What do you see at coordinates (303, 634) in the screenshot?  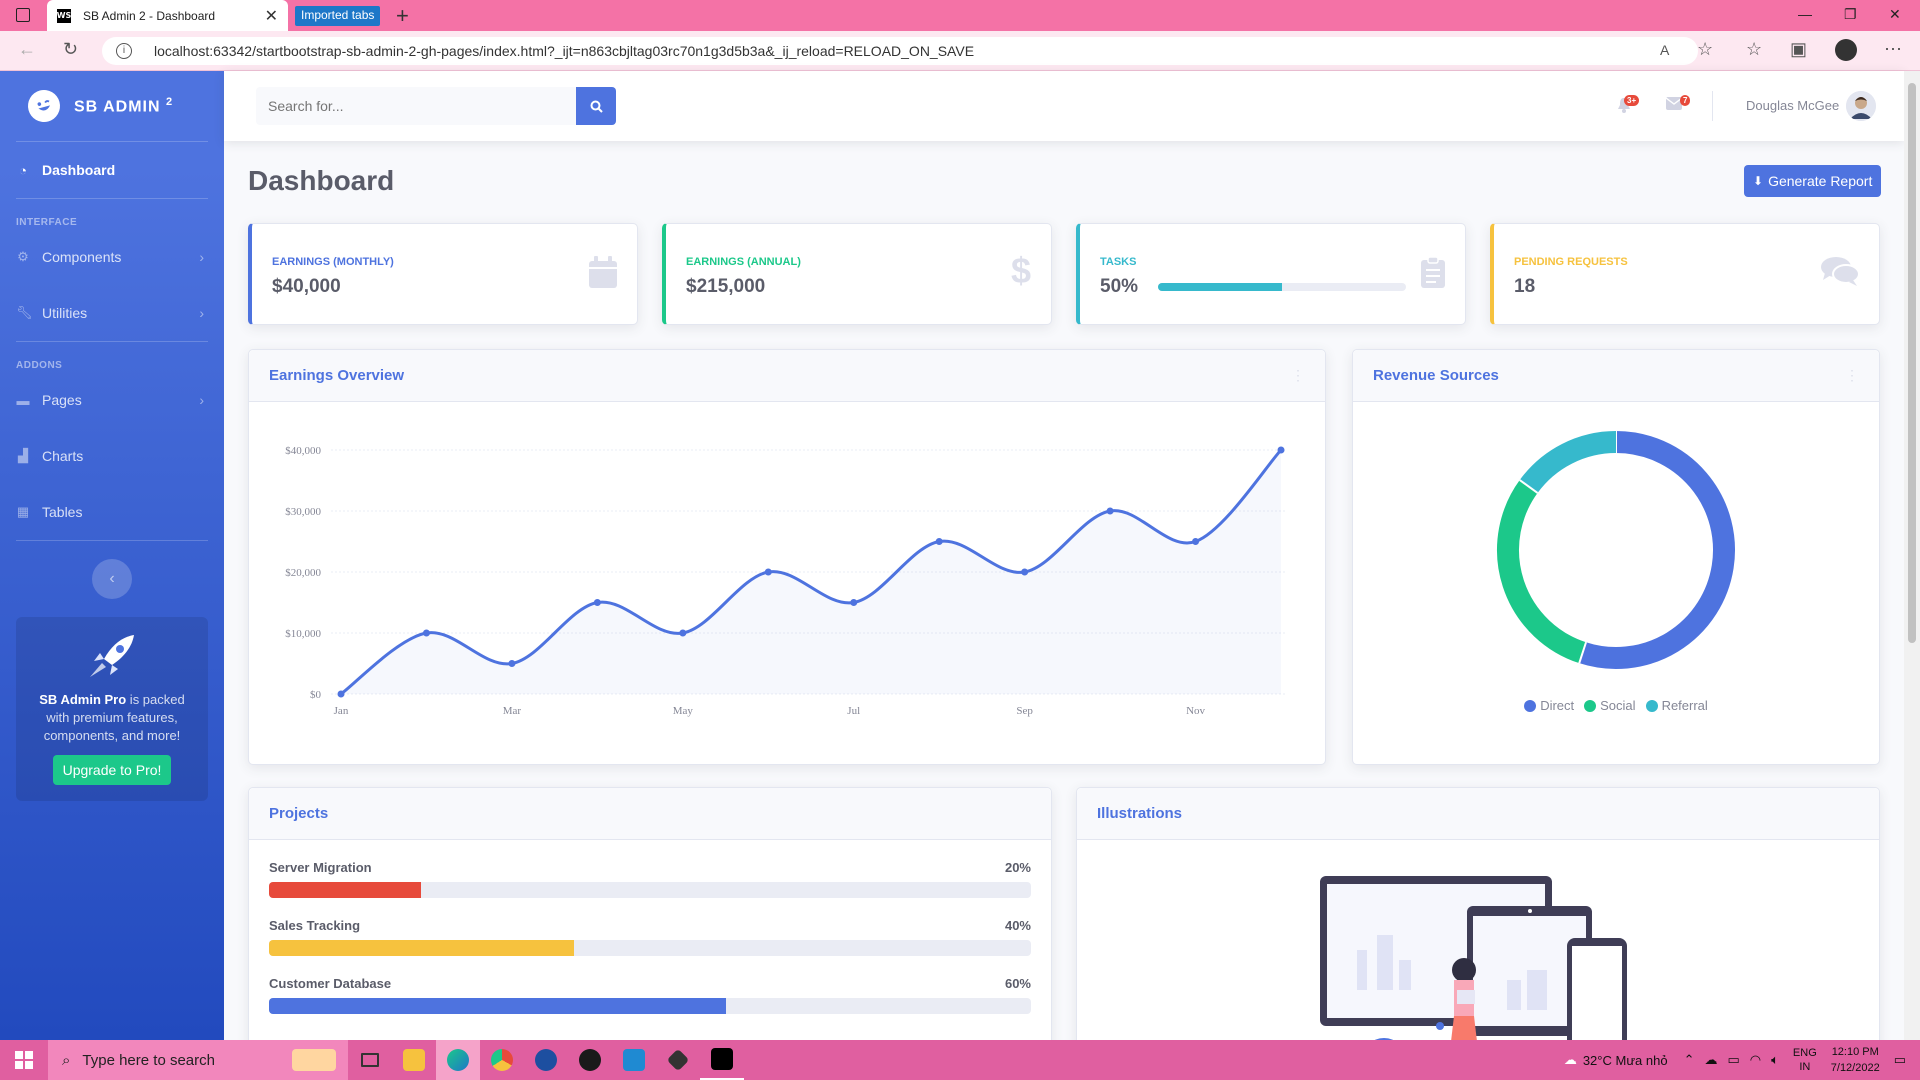 I see `y-tick-label: $10,000` at bounding box center [303, 634].